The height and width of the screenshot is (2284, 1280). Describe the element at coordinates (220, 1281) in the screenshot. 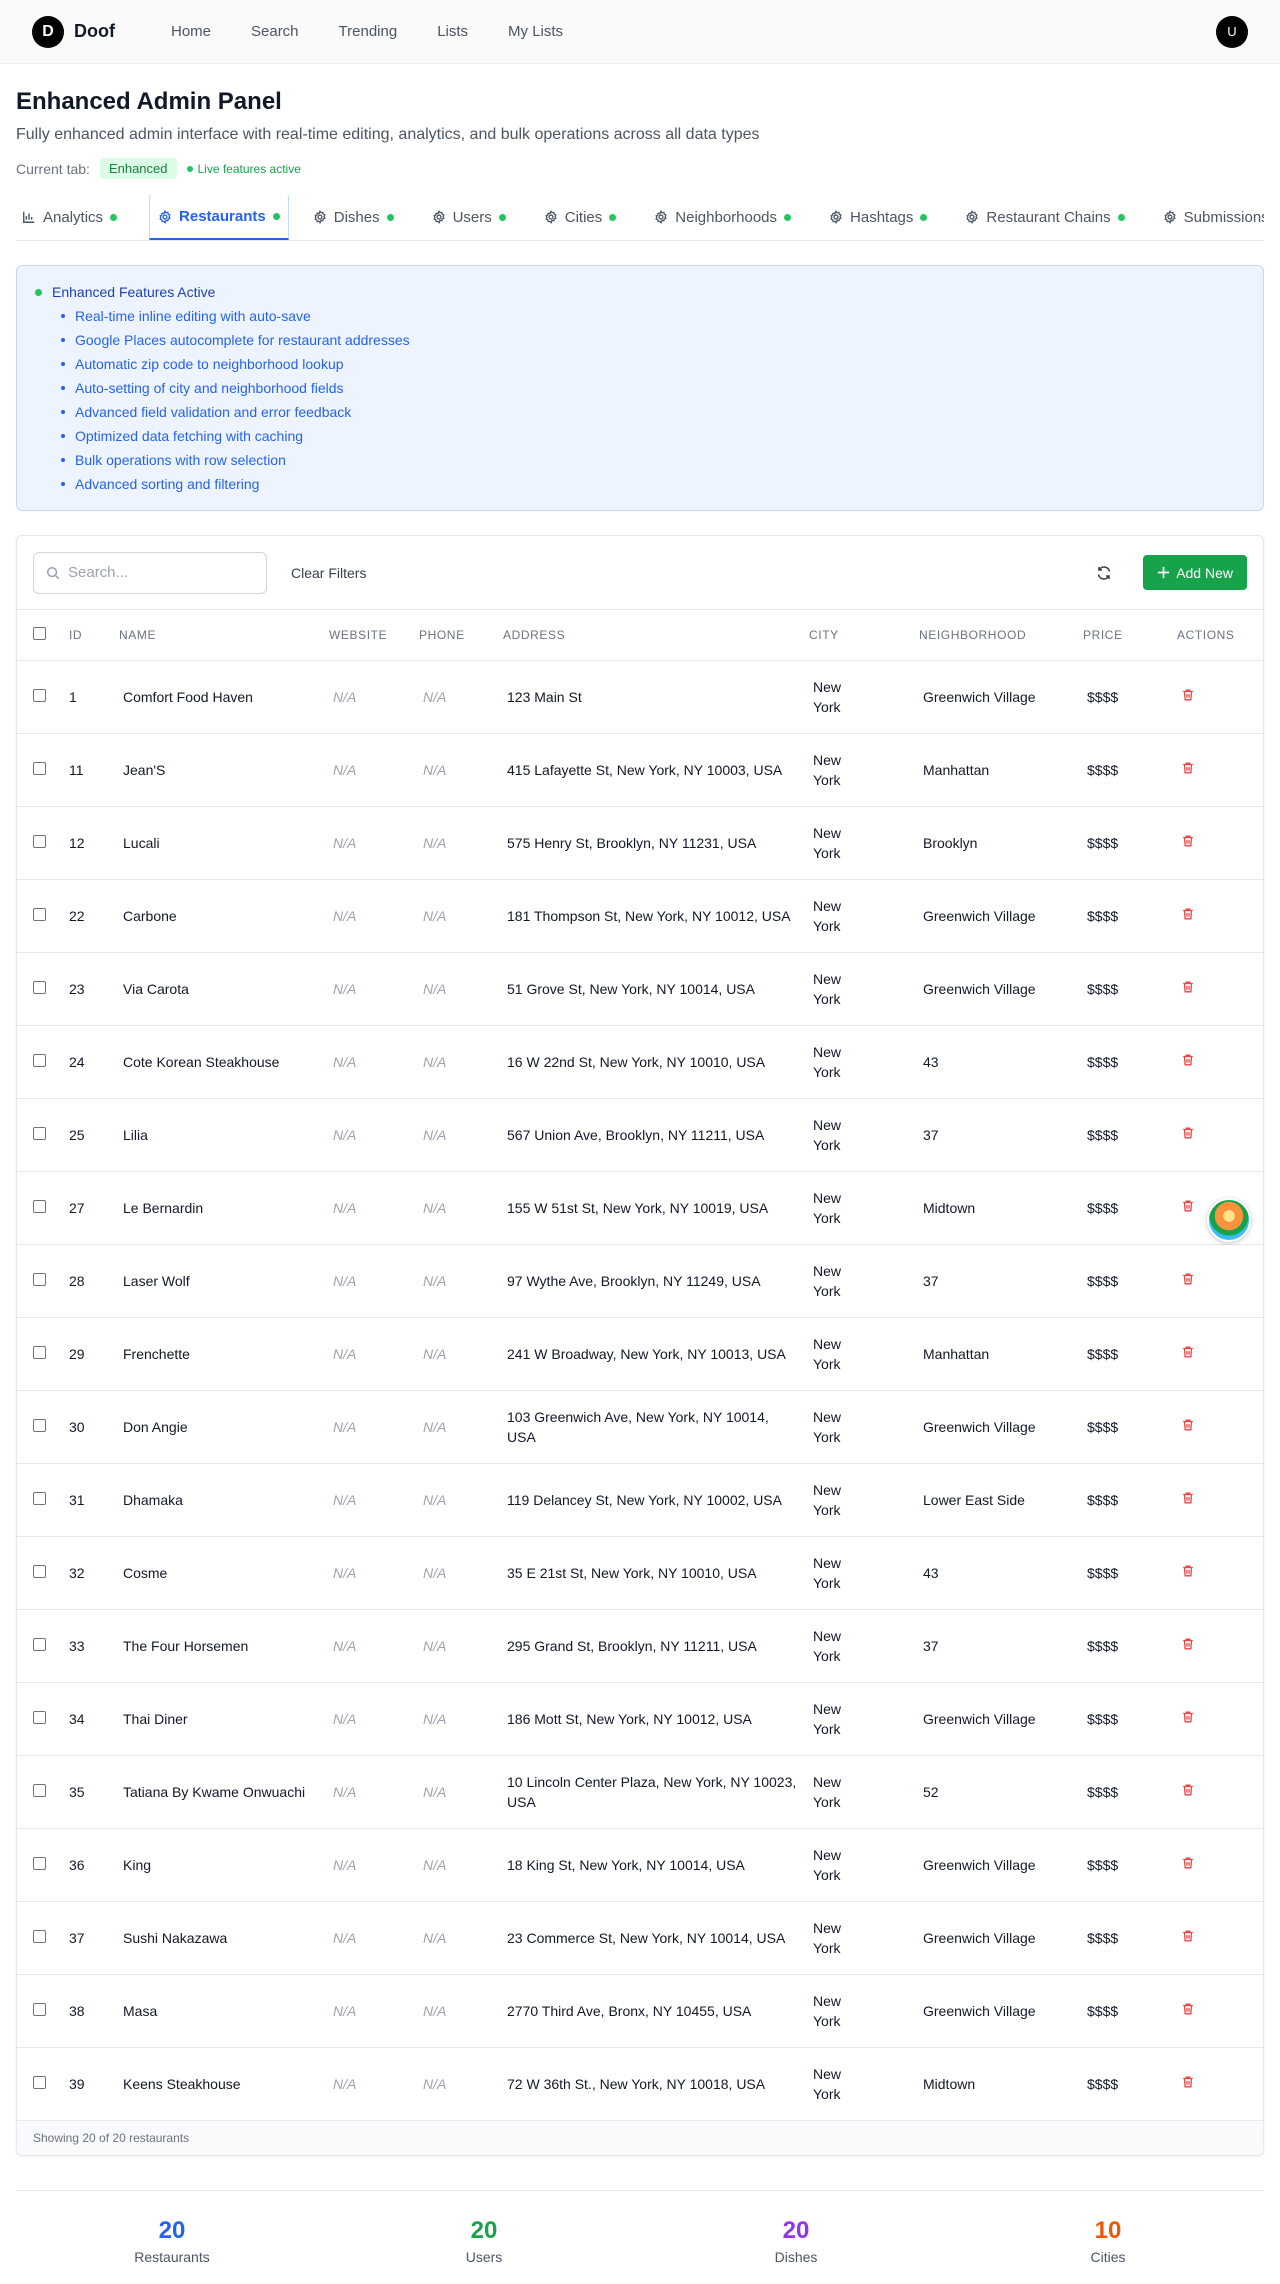

I see `cell-name: Laser Wolf` at that location.